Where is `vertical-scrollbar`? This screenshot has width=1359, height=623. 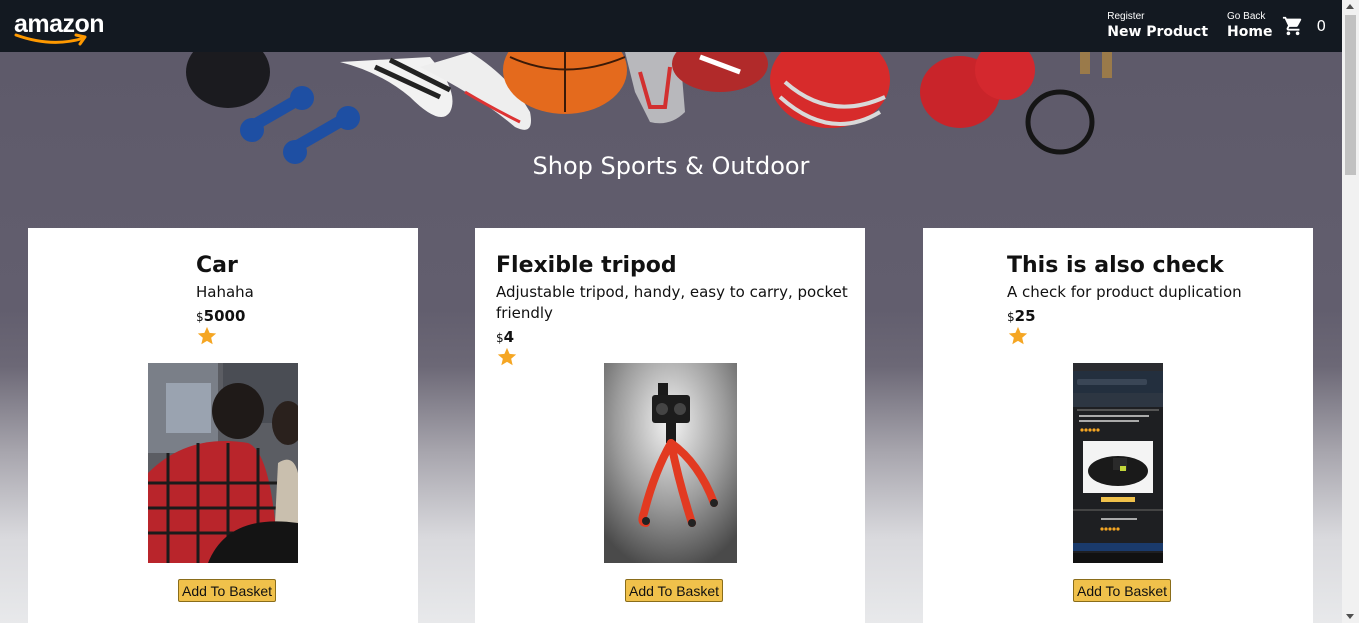 vertical-scrollbar is located at coordinates (1350, 311).